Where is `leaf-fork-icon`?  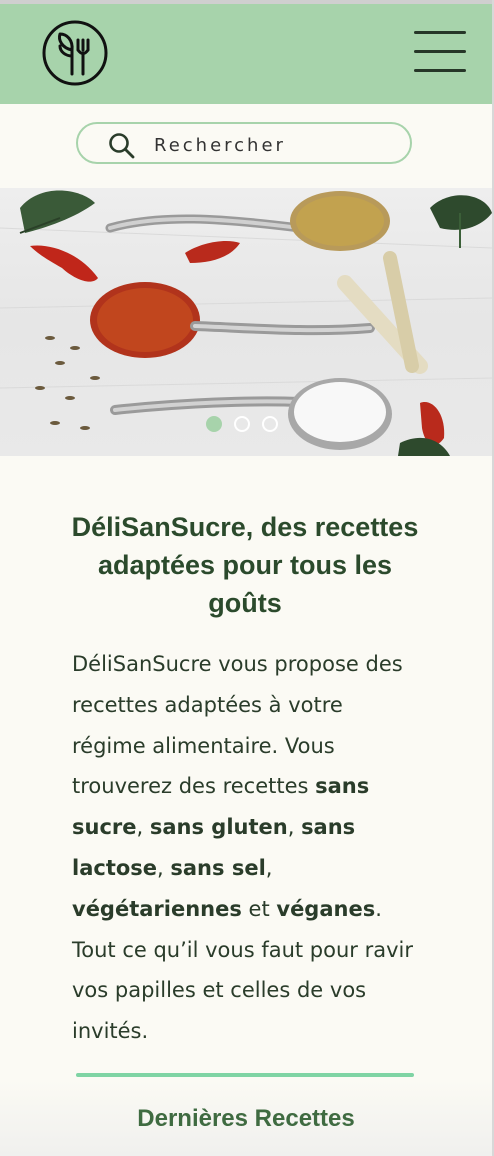 leaf-fork-icon is located at coordinates (75, 53).